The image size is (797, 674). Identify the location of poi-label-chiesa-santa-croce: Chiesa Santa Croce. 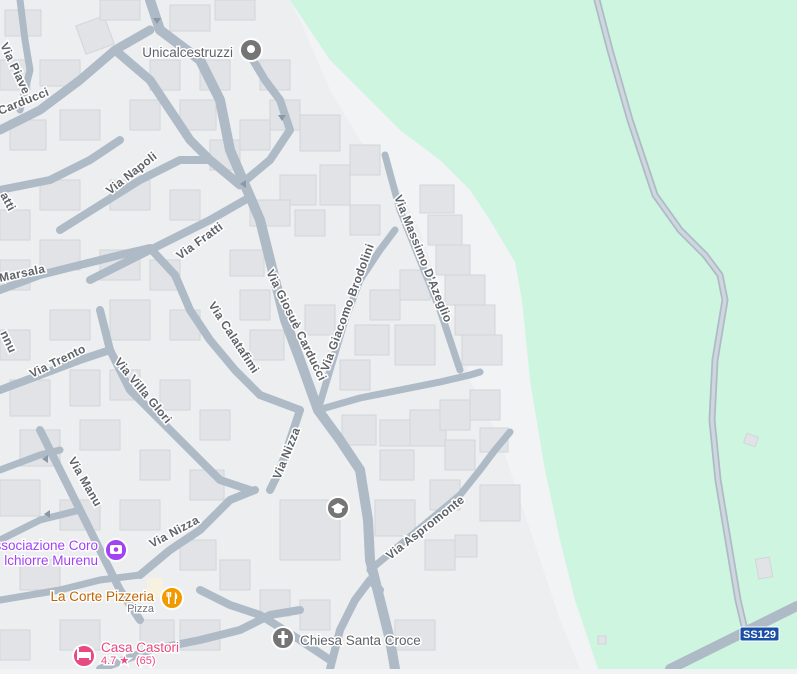
(360, 640).